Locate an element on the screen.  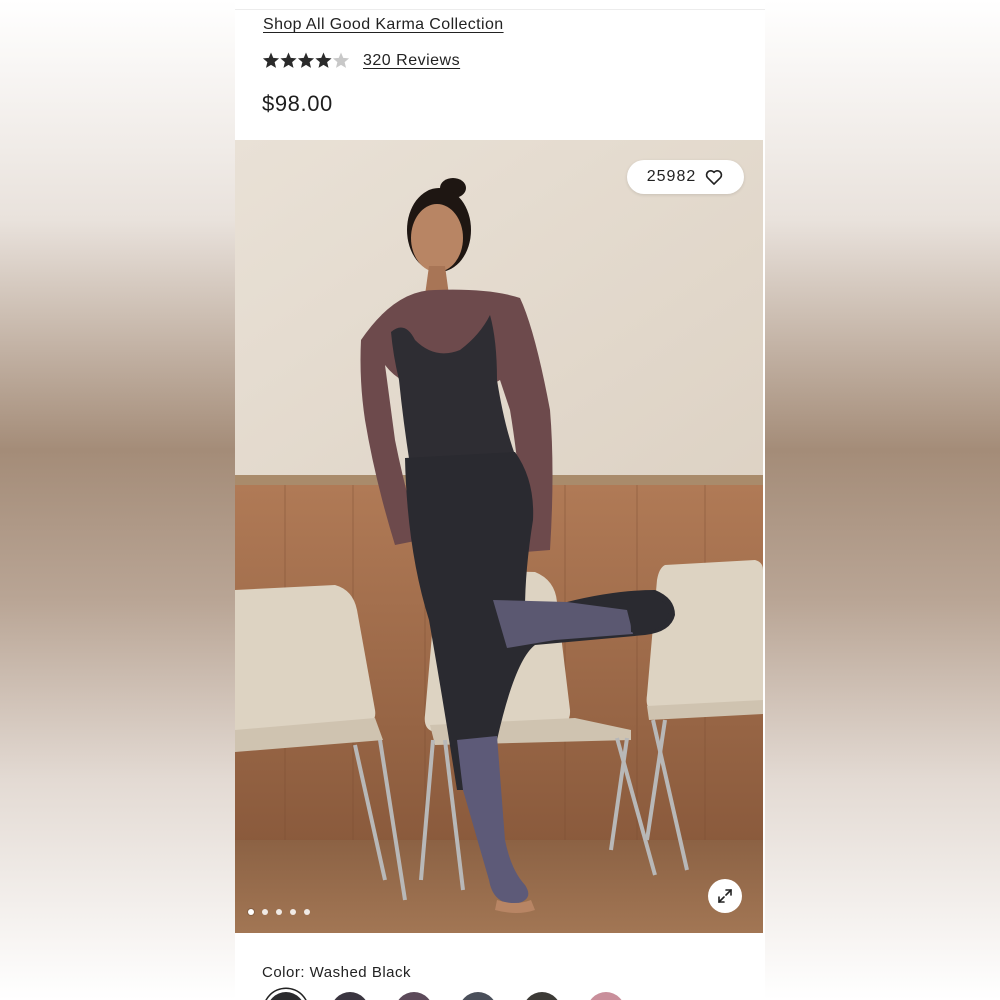
rating-row: 320 Reviews is located at coordinates (361, 61).